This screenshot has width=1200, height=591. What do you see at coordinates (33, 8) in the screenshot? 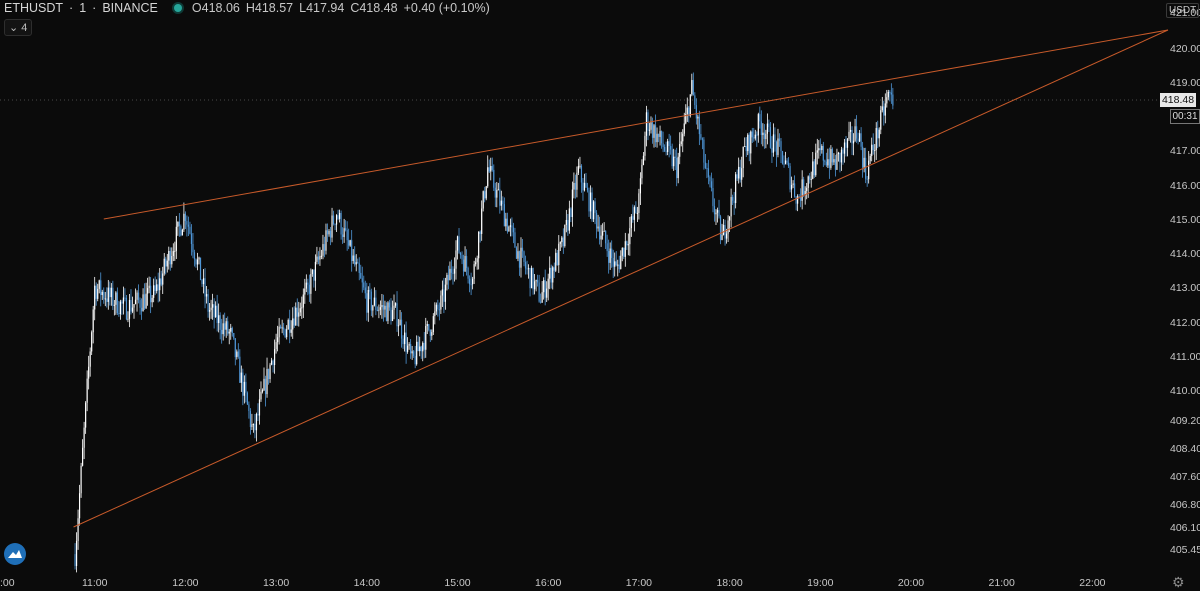
I see `symbol-name: ETHUSDT` at bounding box center [33, 8].